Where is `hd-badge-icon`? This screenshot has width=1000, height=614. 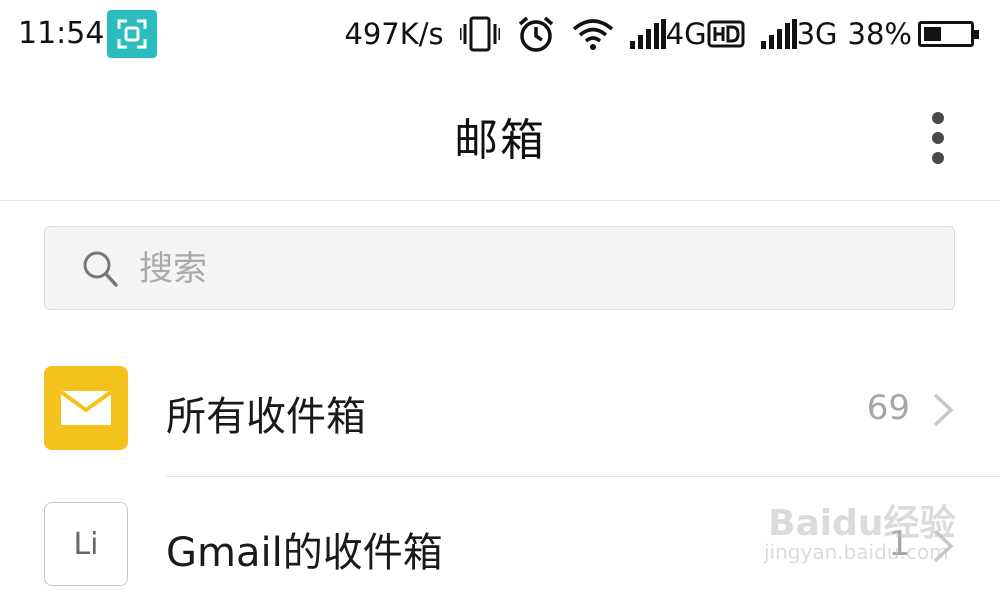
hd-badge-icon is located at coordinates (726, 34).